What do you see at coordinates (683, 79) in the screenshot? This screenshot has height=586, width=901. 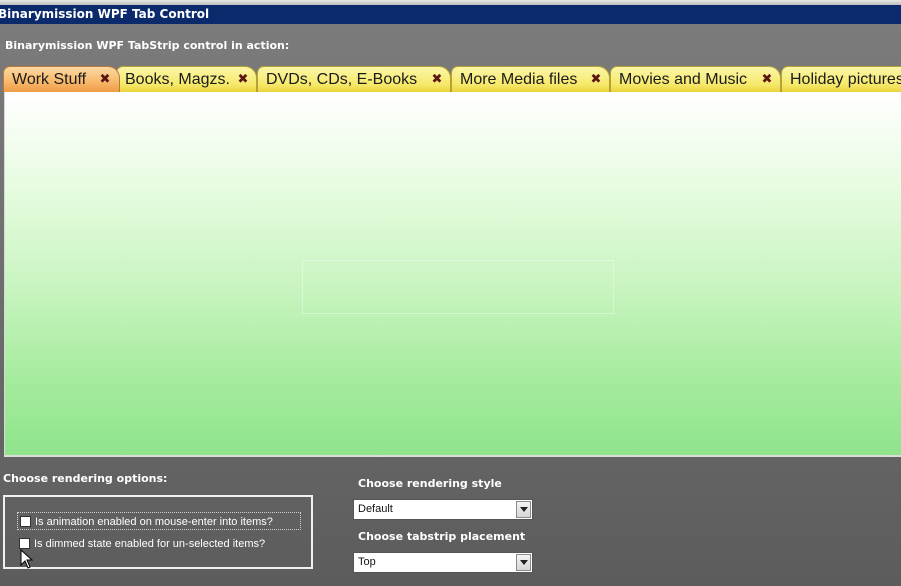 I see `tab-label: Movies and Music` at bounding box center [683, 79].